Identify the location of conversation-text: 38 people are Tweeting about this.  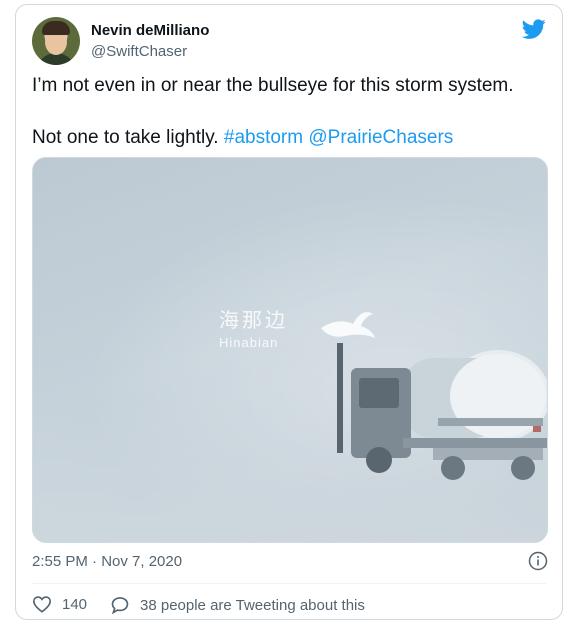
(252, 605).